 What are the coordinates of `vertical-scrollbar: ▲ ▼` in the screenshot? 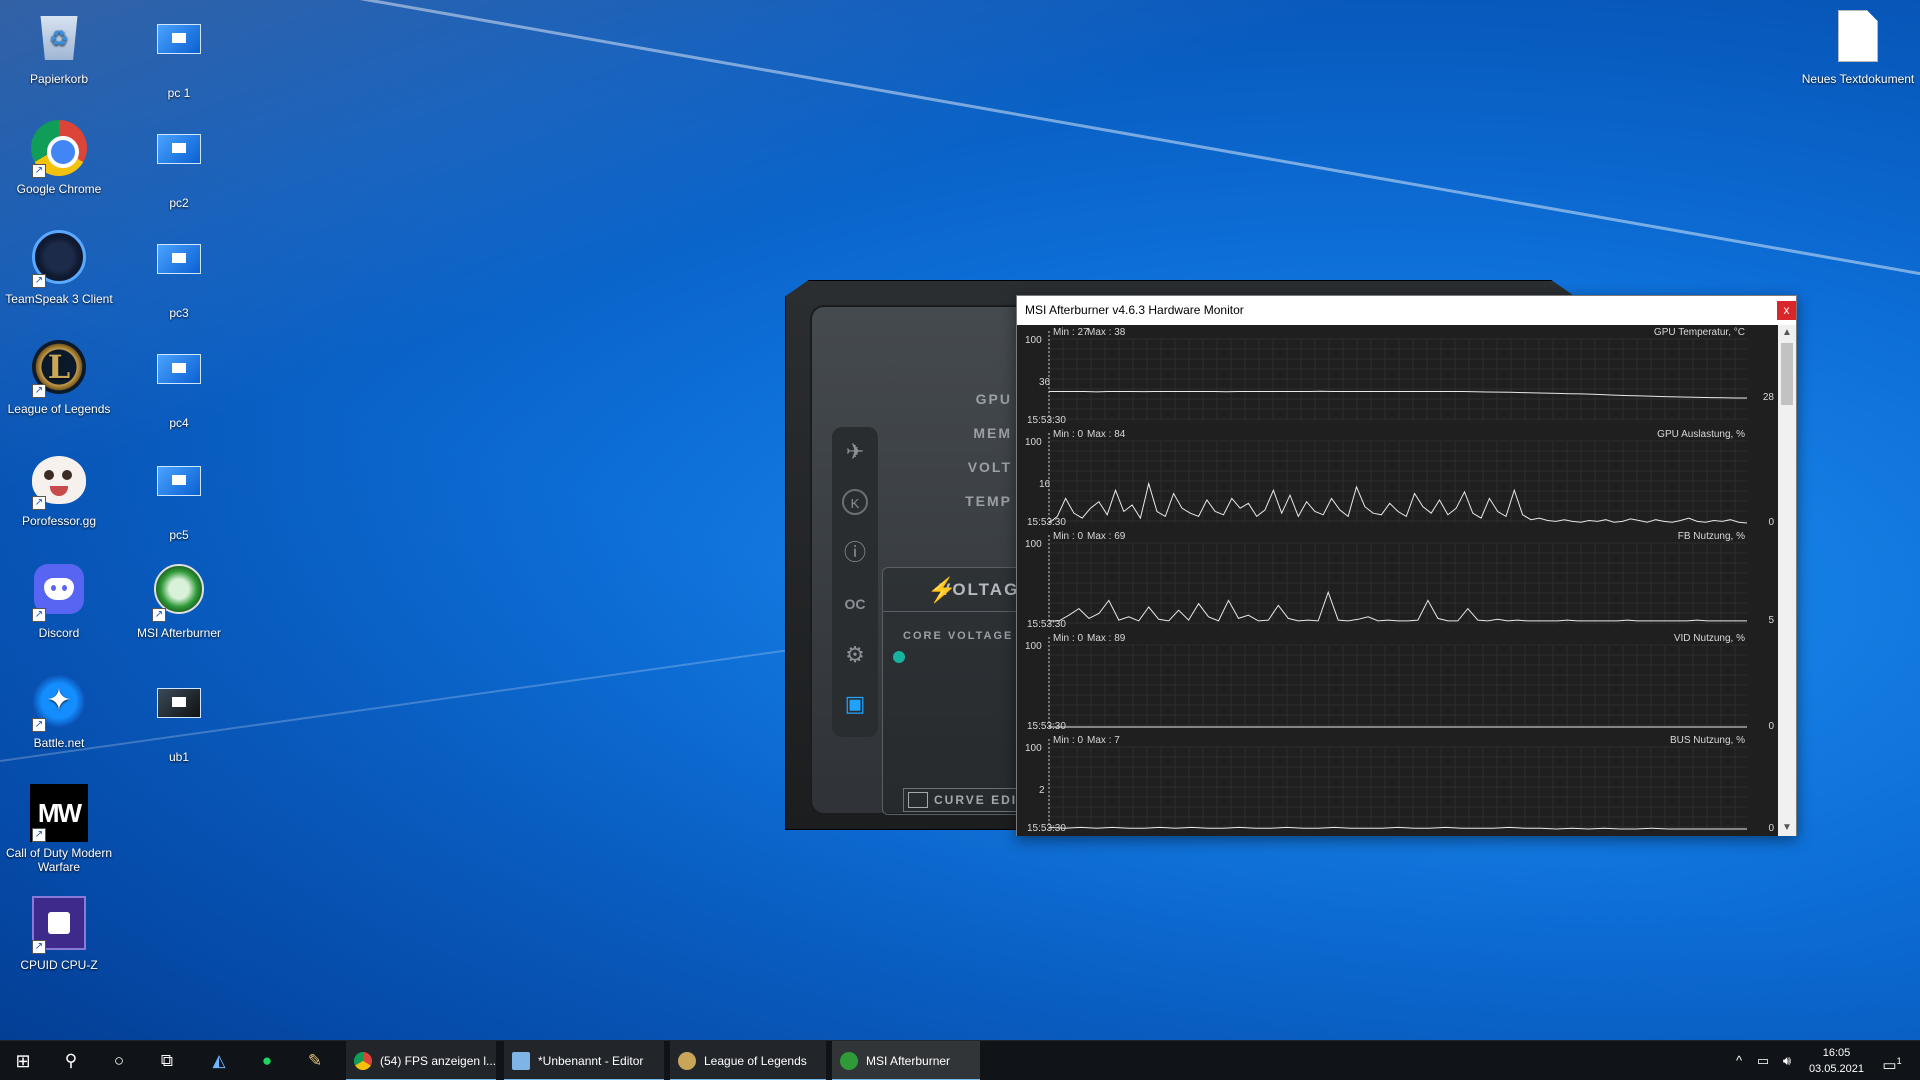 It's located at (1787, 580).